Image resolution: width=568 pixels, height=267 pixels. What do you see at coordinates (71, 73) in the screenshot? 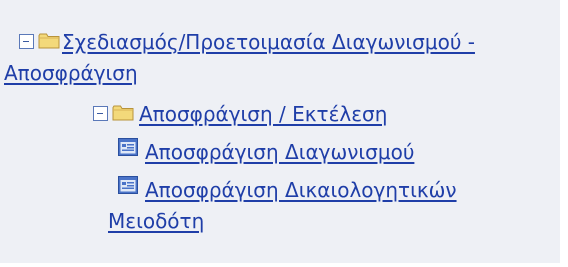
I see `root-link-line2: Αποσφράγιση` at bounding box center [71, 73].